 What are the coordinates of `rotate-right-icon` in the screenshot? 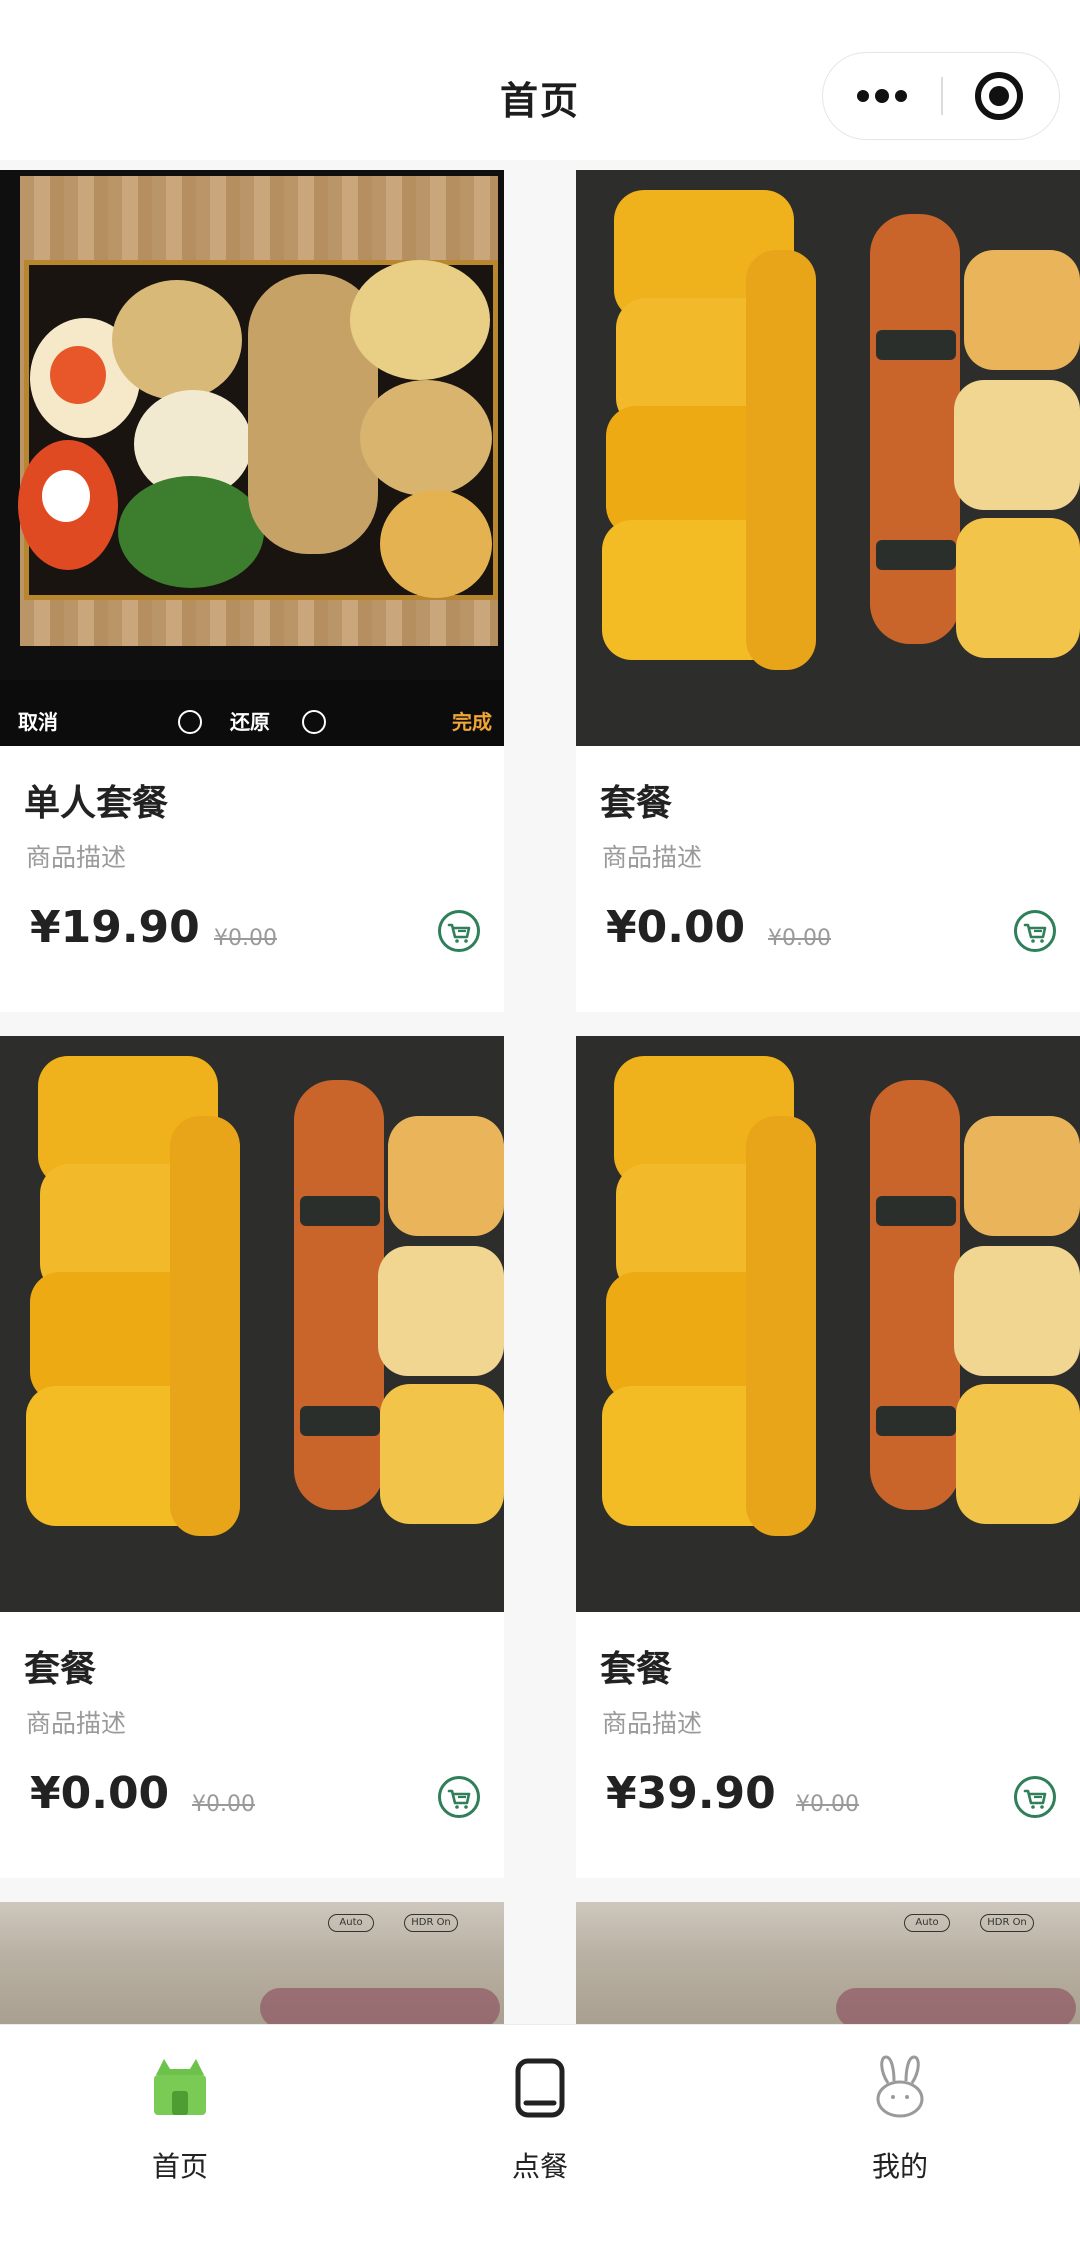 It's located at (314, 722).